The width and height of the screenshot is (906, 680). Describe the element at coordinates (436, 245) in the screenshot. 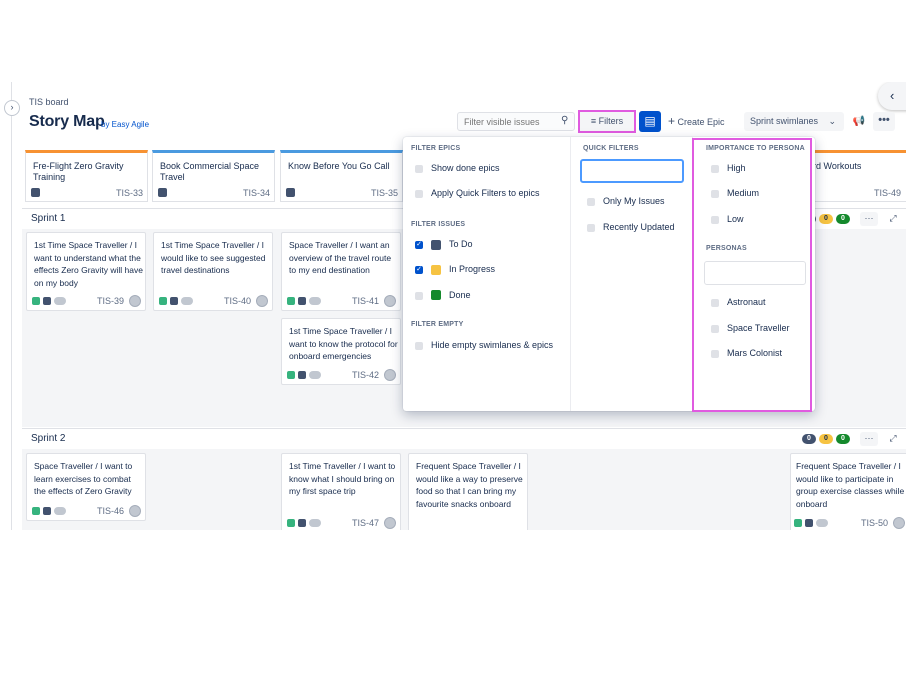

I see `todo-swatch` at that location.